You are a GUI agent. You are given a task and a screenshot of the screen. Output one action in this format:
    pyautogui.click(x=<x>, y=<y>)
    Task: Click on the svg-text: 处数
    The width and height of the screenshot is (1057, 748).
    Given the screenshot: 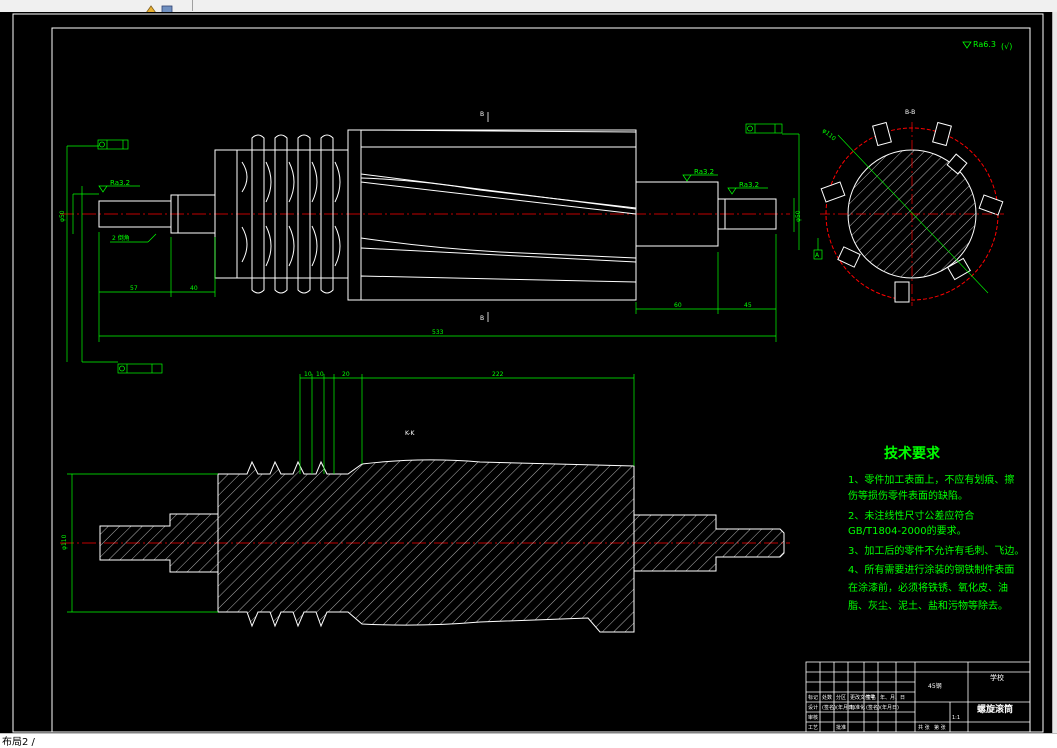 What is the action you would take?
    pyautogui.click(x=827, y=697)
    